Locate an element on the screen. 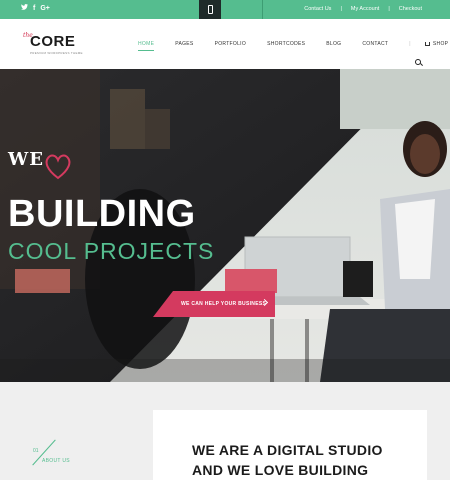 The height and width of the screenshot is (480, 450). hero-title: BUILDING is located at coordinates (102, 214).